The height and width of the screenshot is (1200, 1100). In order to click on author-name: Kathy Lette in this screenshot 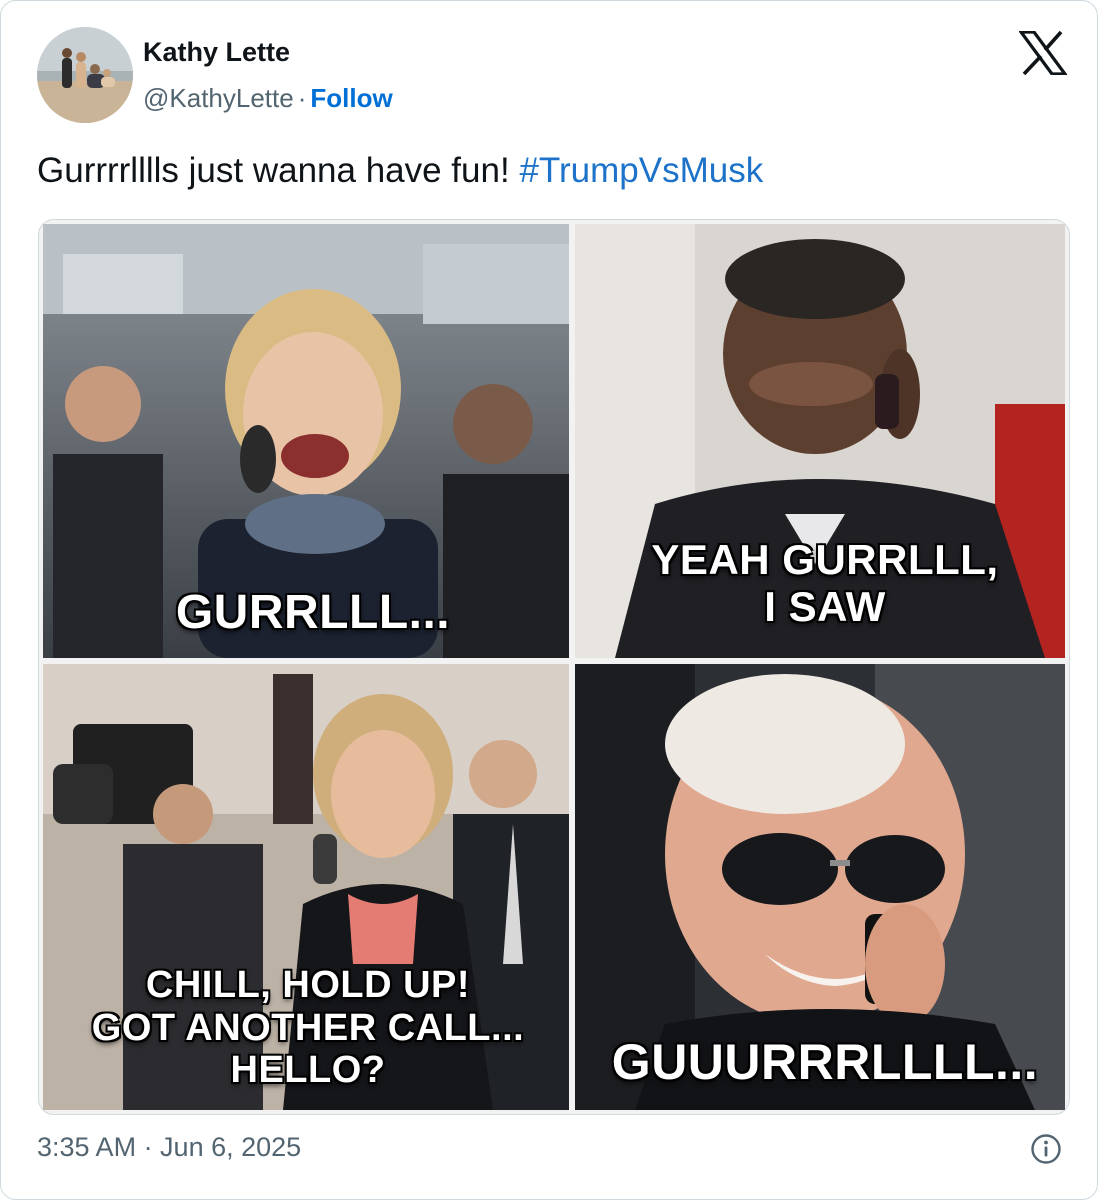, I will do `click(216, 52)`.